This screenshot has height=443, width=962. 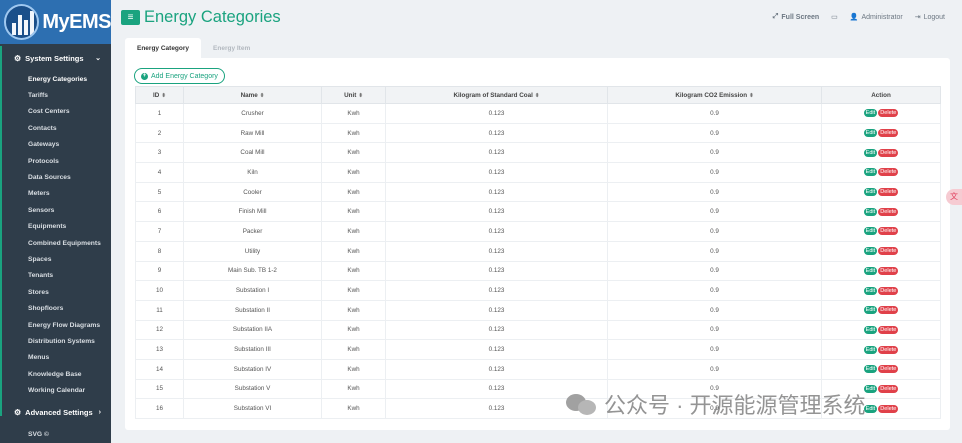 I want to click on sidebar-item-sensors: Sensors, so click(x=55, y=210).